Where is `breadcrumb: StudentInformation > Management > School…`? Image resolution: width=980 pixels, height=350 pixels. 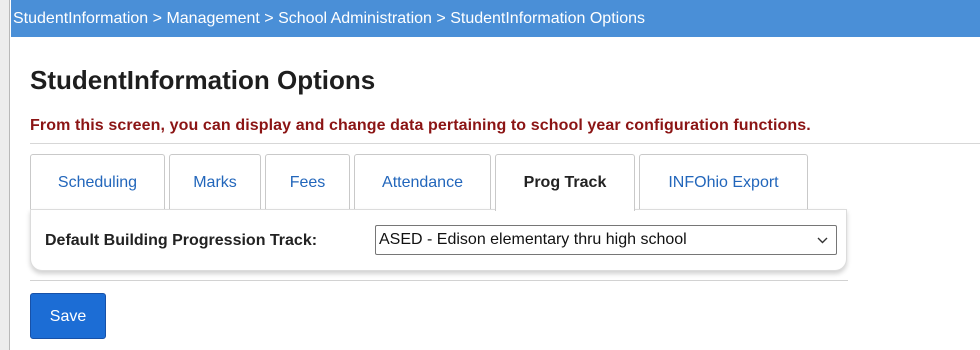
breadcrumb: StudentInformation > Management > School… is located at coordinates (495, 18).